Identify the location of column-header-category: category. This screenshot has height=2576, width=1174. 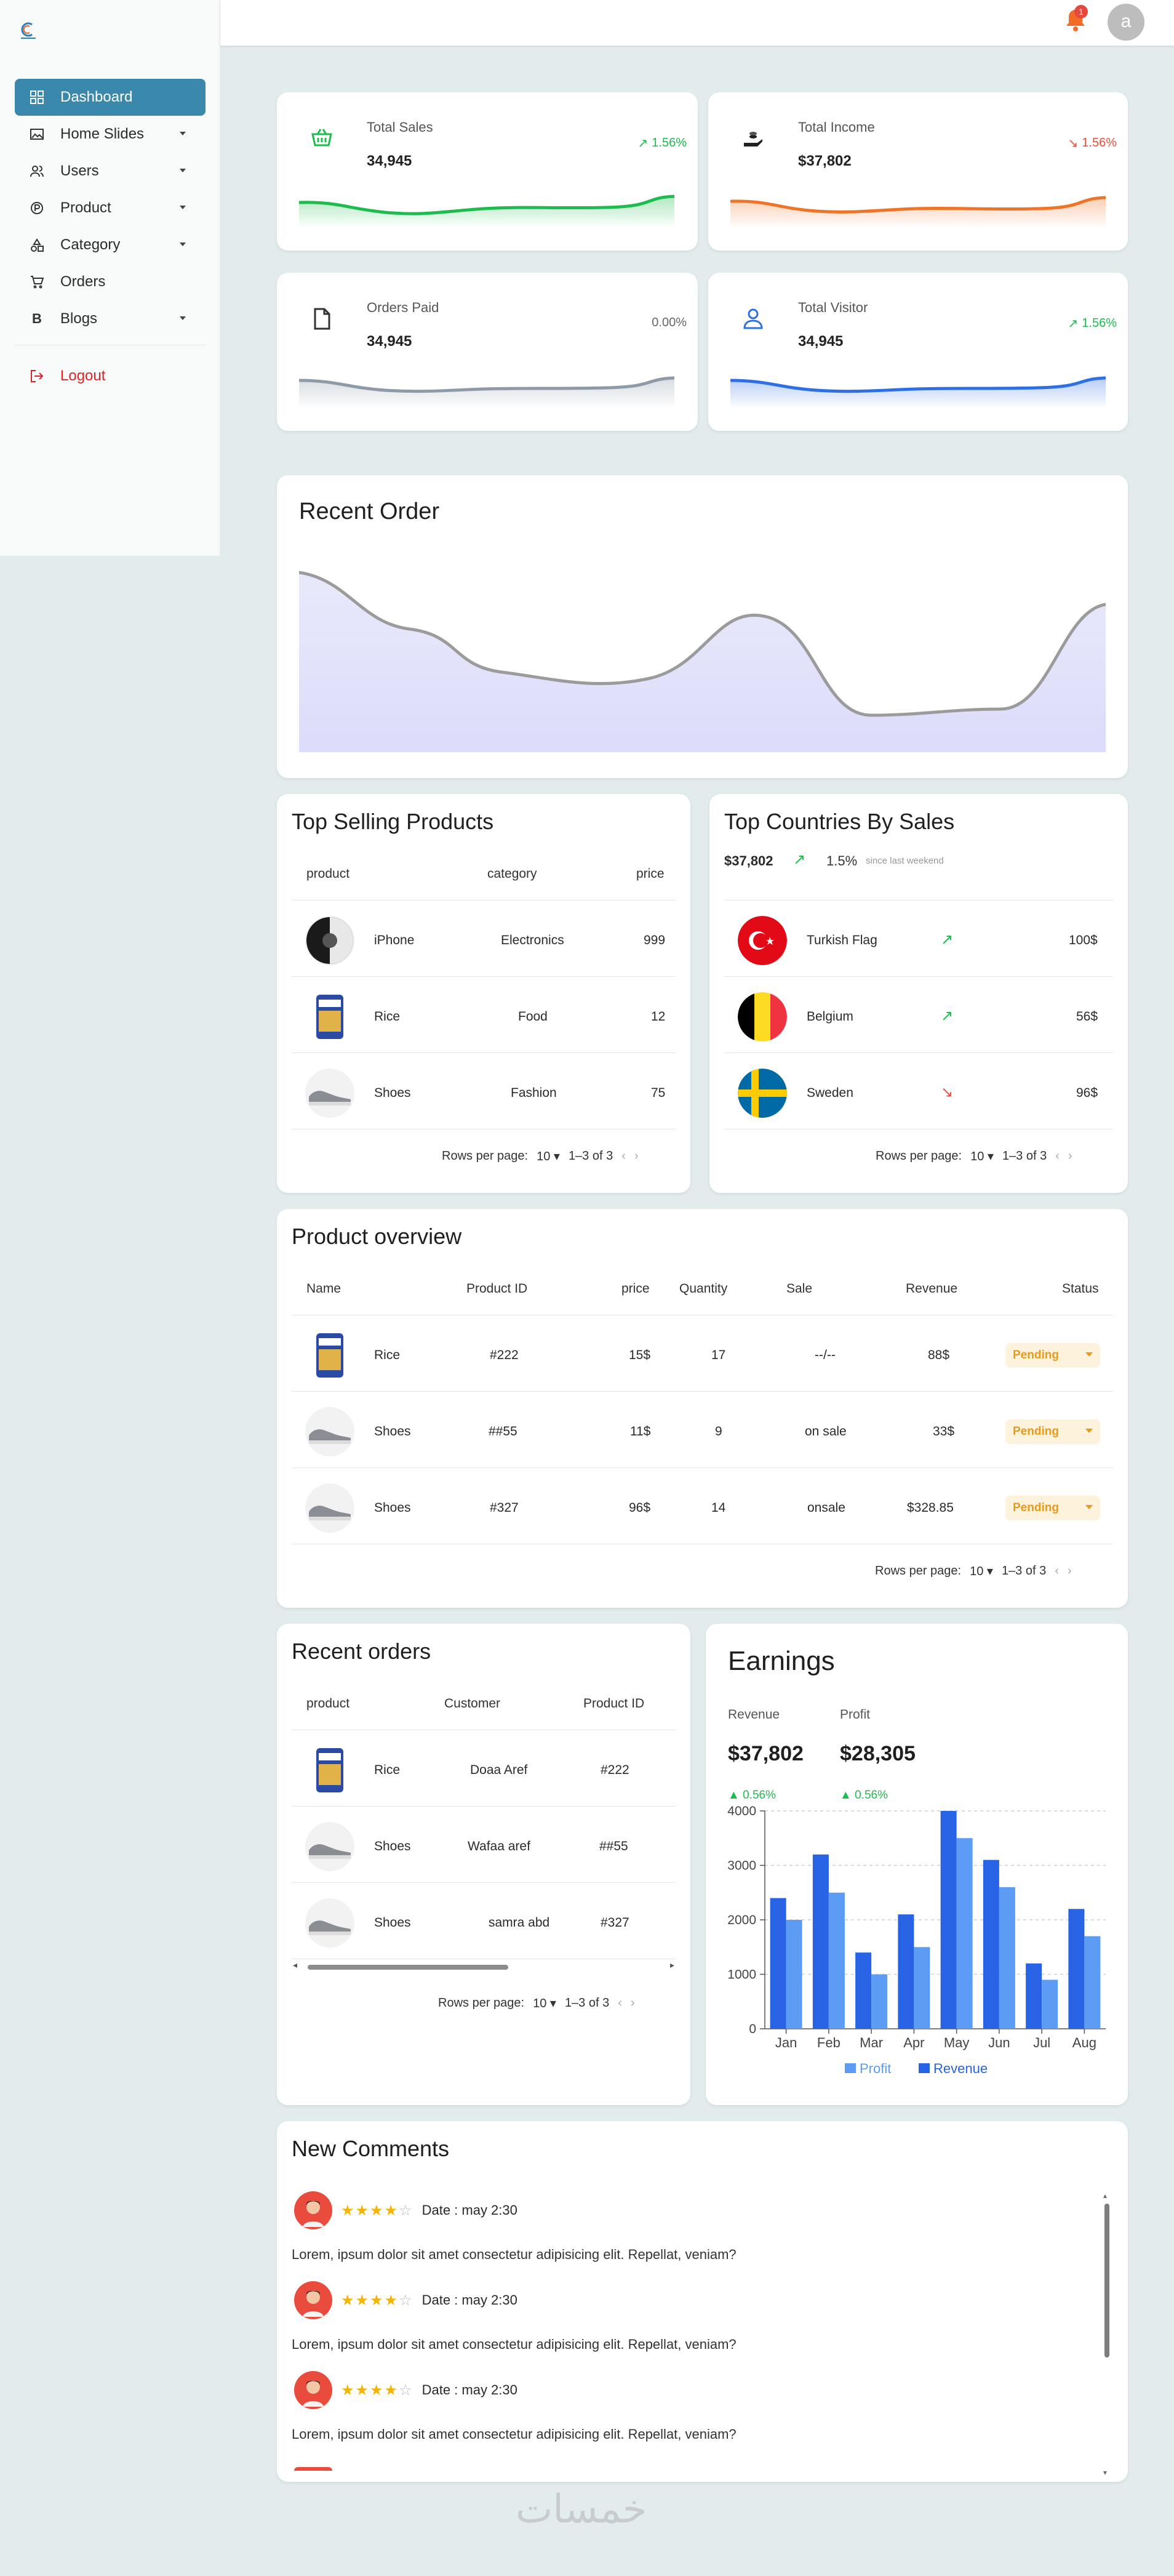
(512, 874).